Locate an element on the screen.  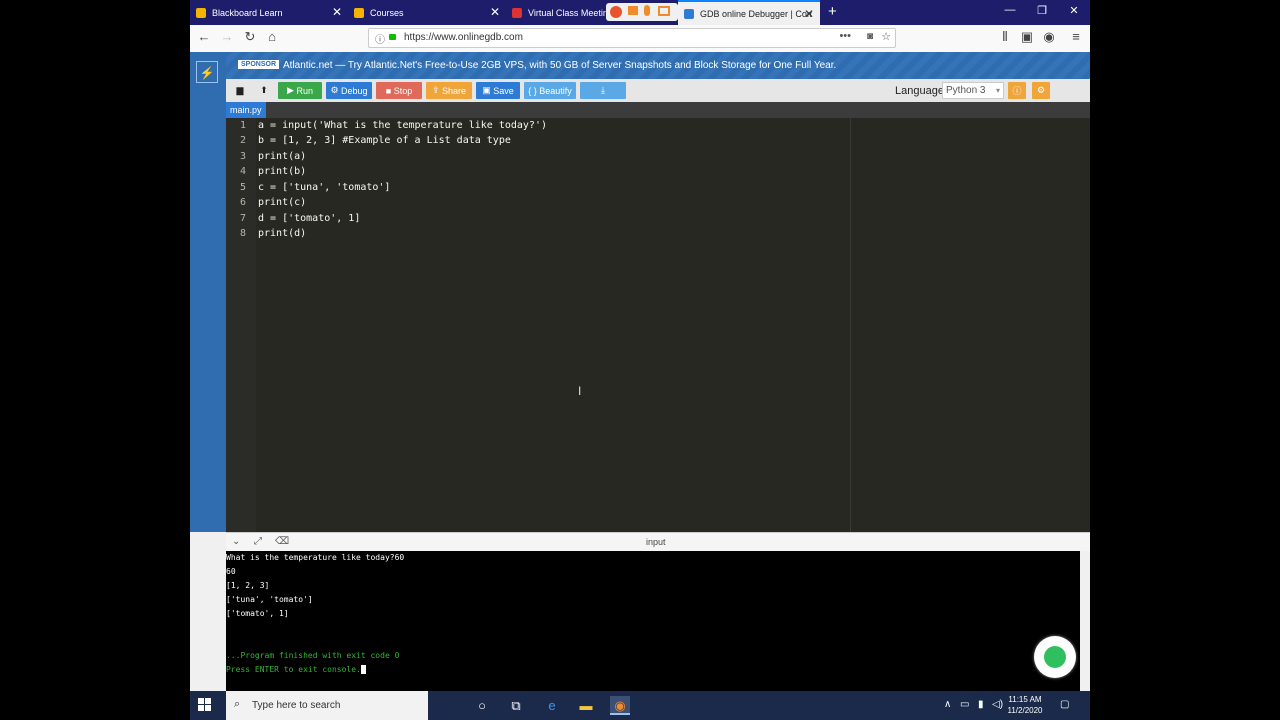
reload-icon: ↻ is located at coordinates (250, 37).